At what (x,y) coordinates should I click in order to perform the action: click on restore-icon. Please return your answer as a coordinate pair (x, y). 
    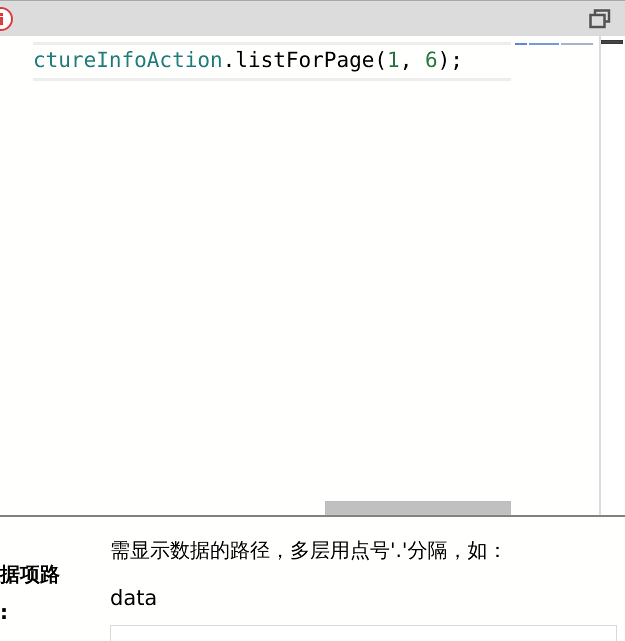
    Looking at the image, I should click on (600, 18).